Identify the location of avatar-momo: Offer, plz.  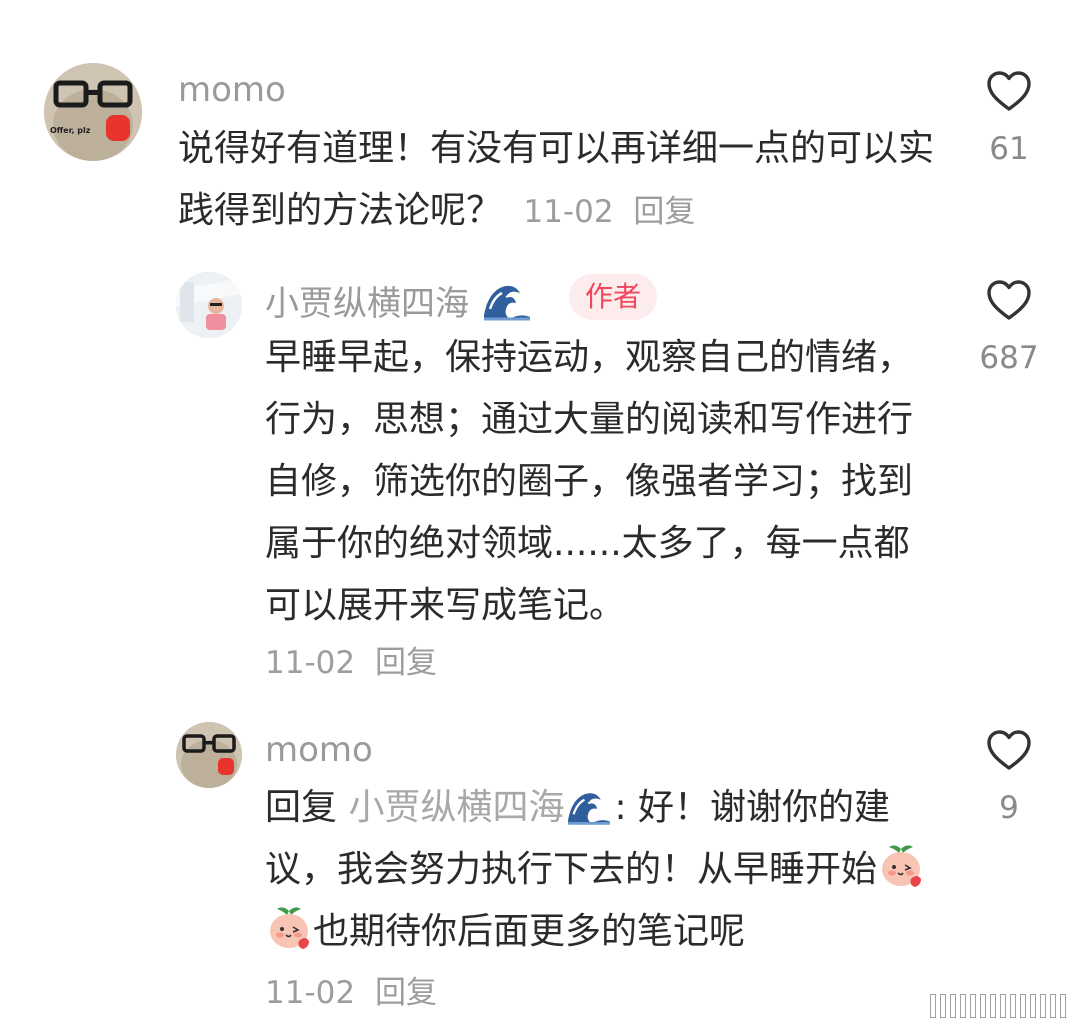
(93, 112).